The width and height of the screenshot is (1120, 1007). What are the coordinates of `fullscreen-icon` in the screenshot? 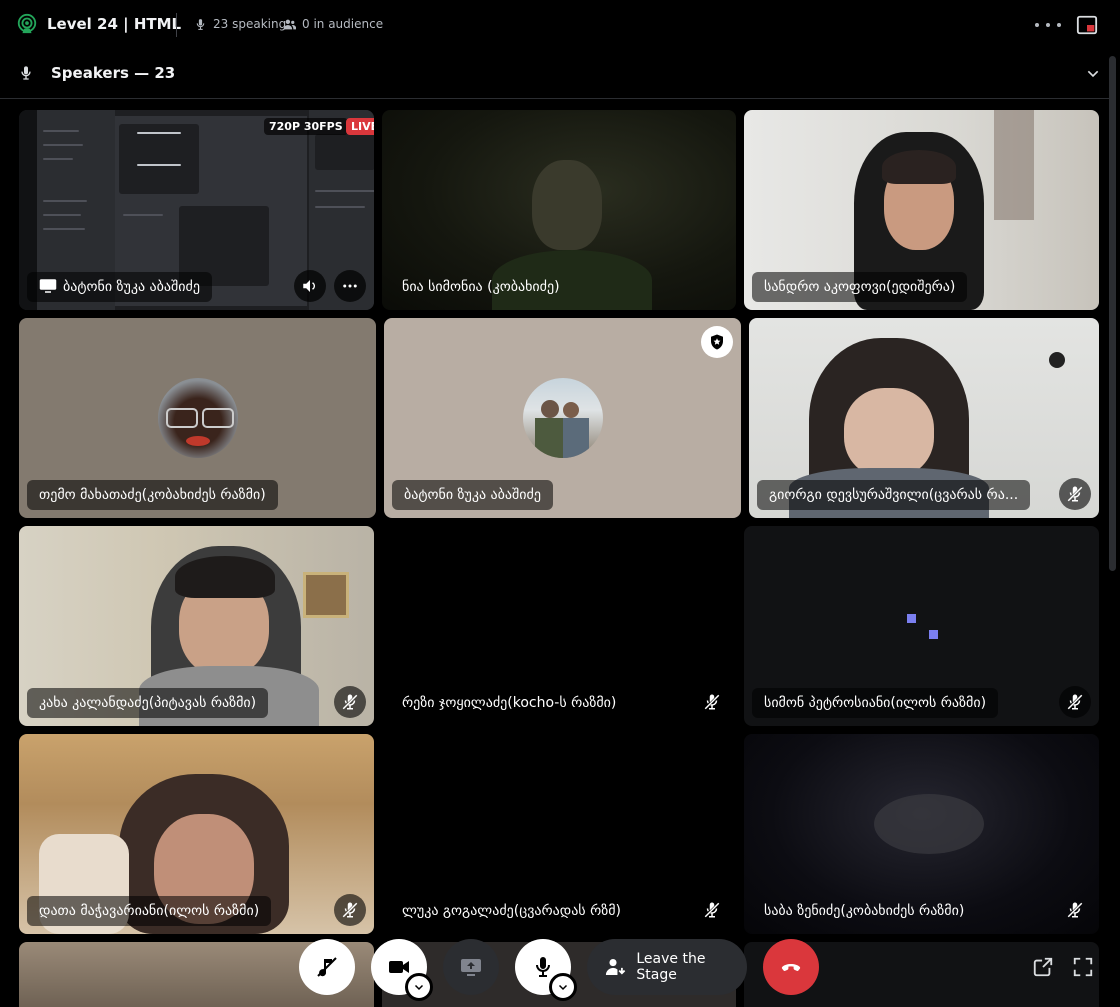 It's located at (1083, 967).